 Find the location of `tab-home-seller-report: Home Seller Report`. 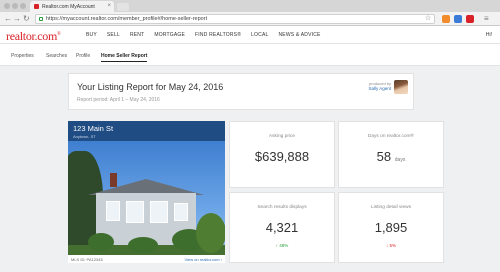

tab-home-seller-report: Home Seller Report is located at coordinates (124, 57).